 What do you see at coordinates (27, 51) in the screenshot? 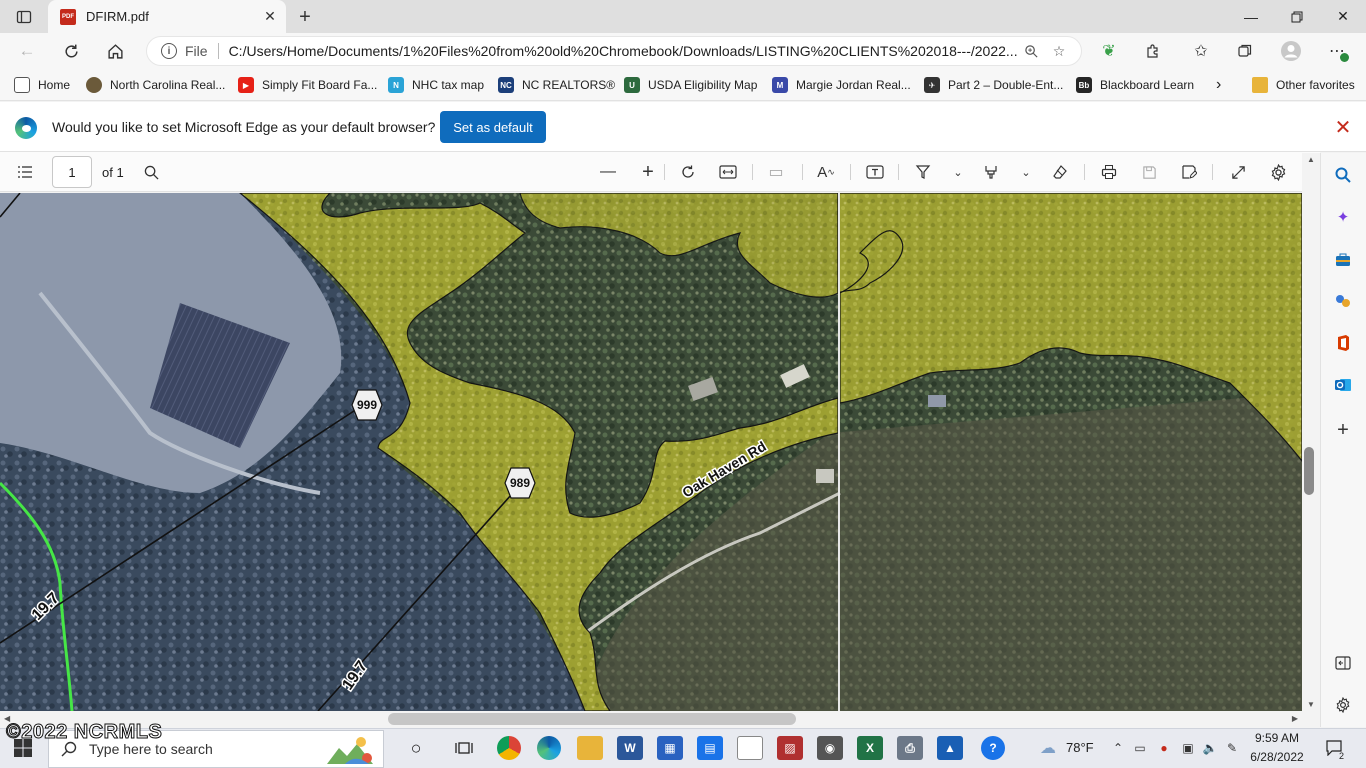
I see `back-button: ←` at bounding box center [27, 51].